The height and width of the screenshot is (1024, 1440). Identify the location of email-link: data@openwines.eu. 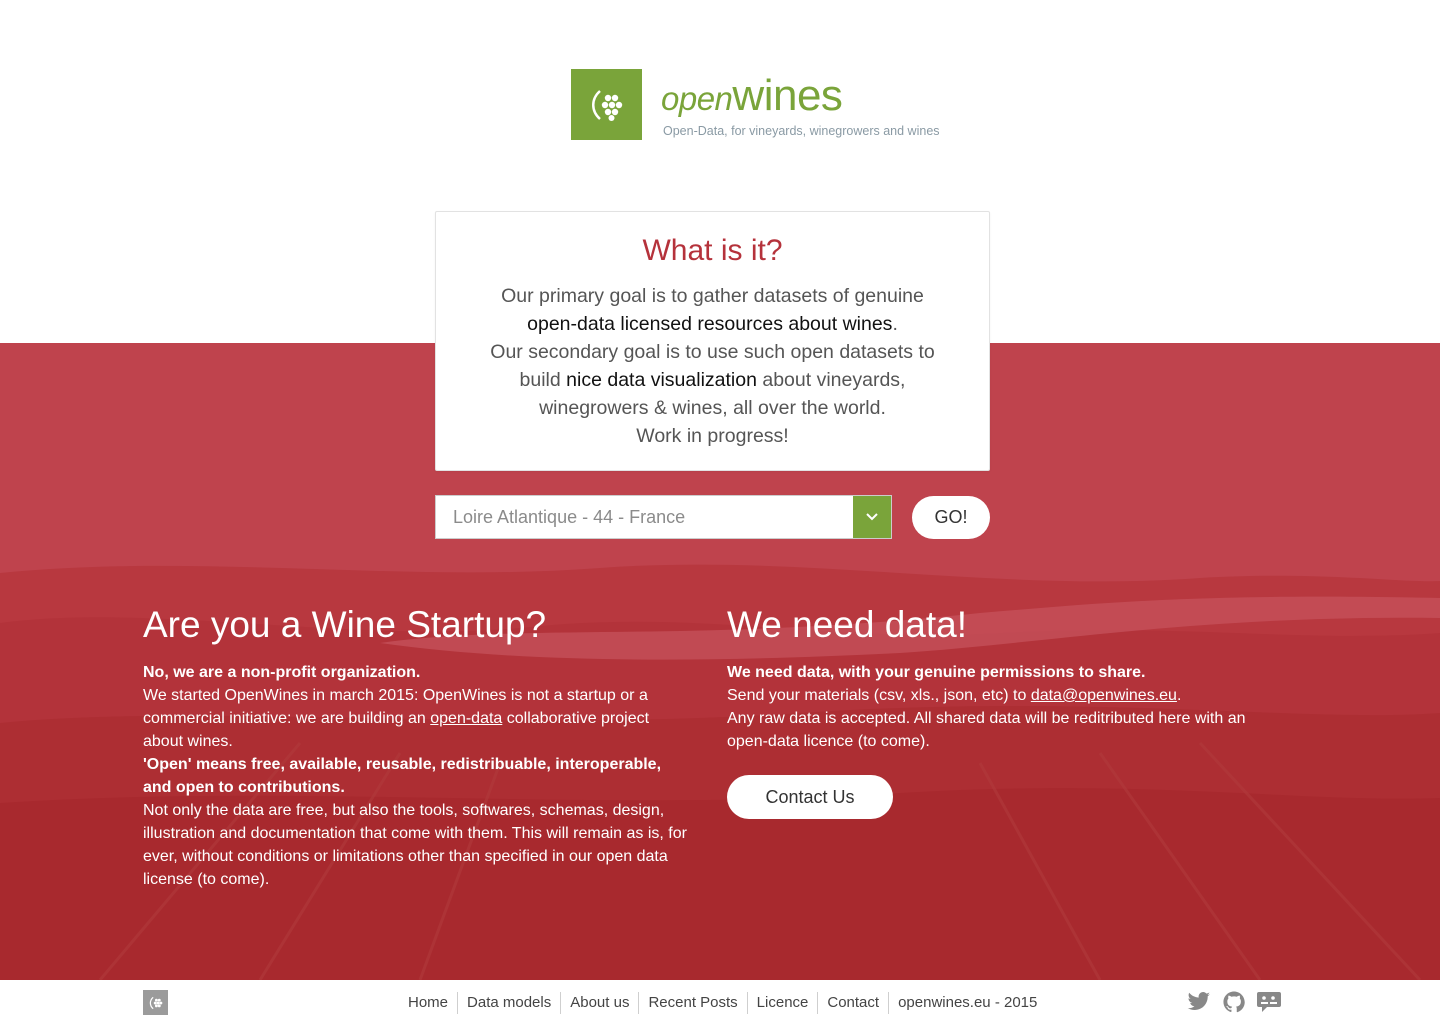
(1104, 695).